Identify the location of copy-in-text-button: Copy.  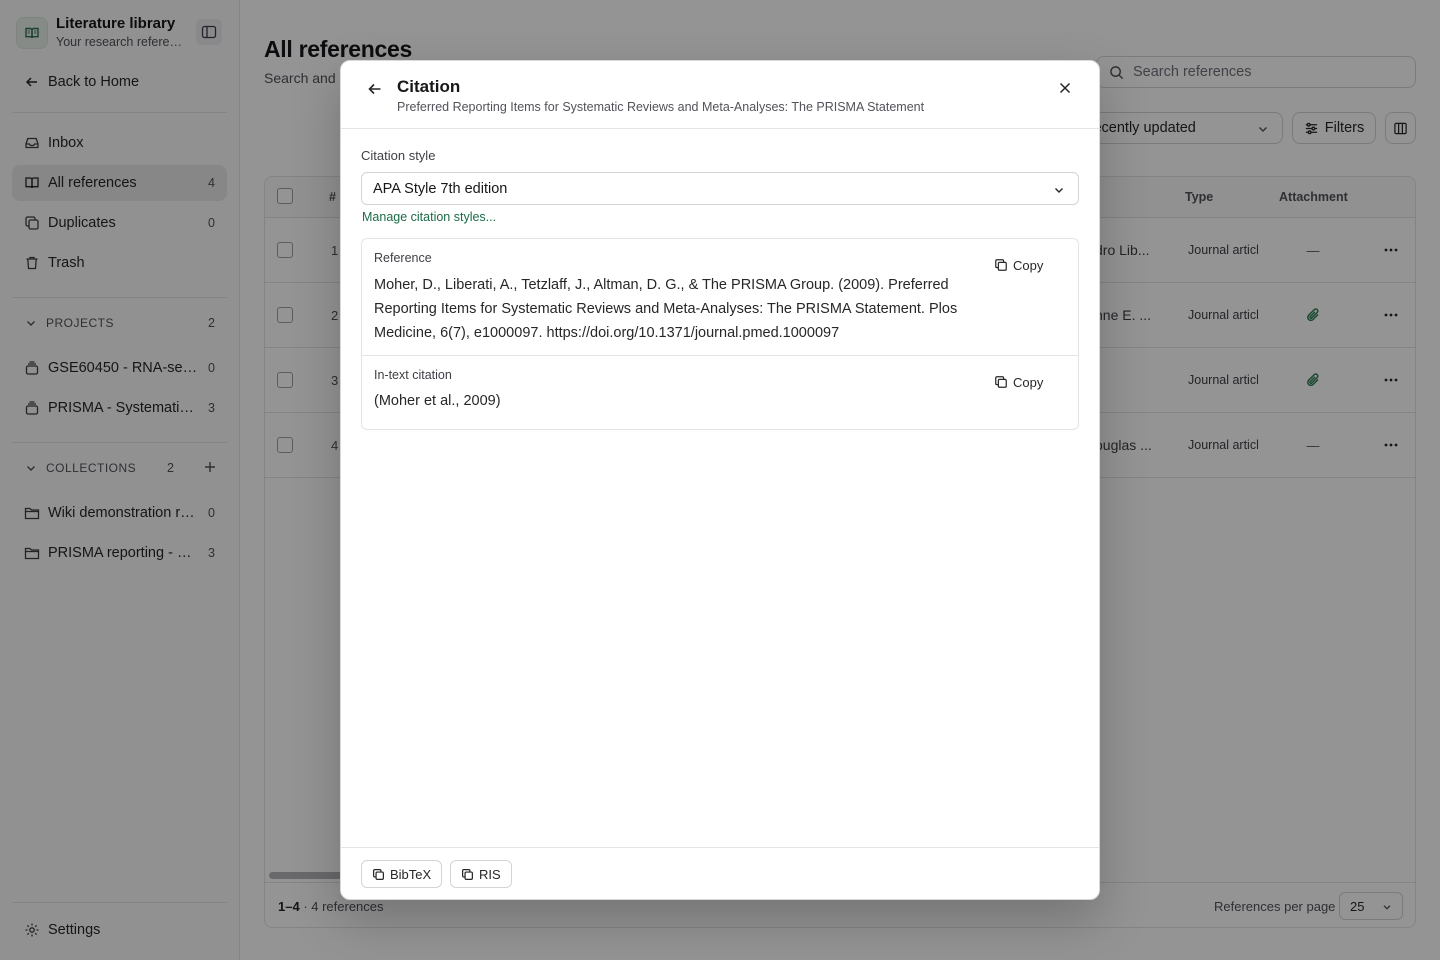
(1018, 382).